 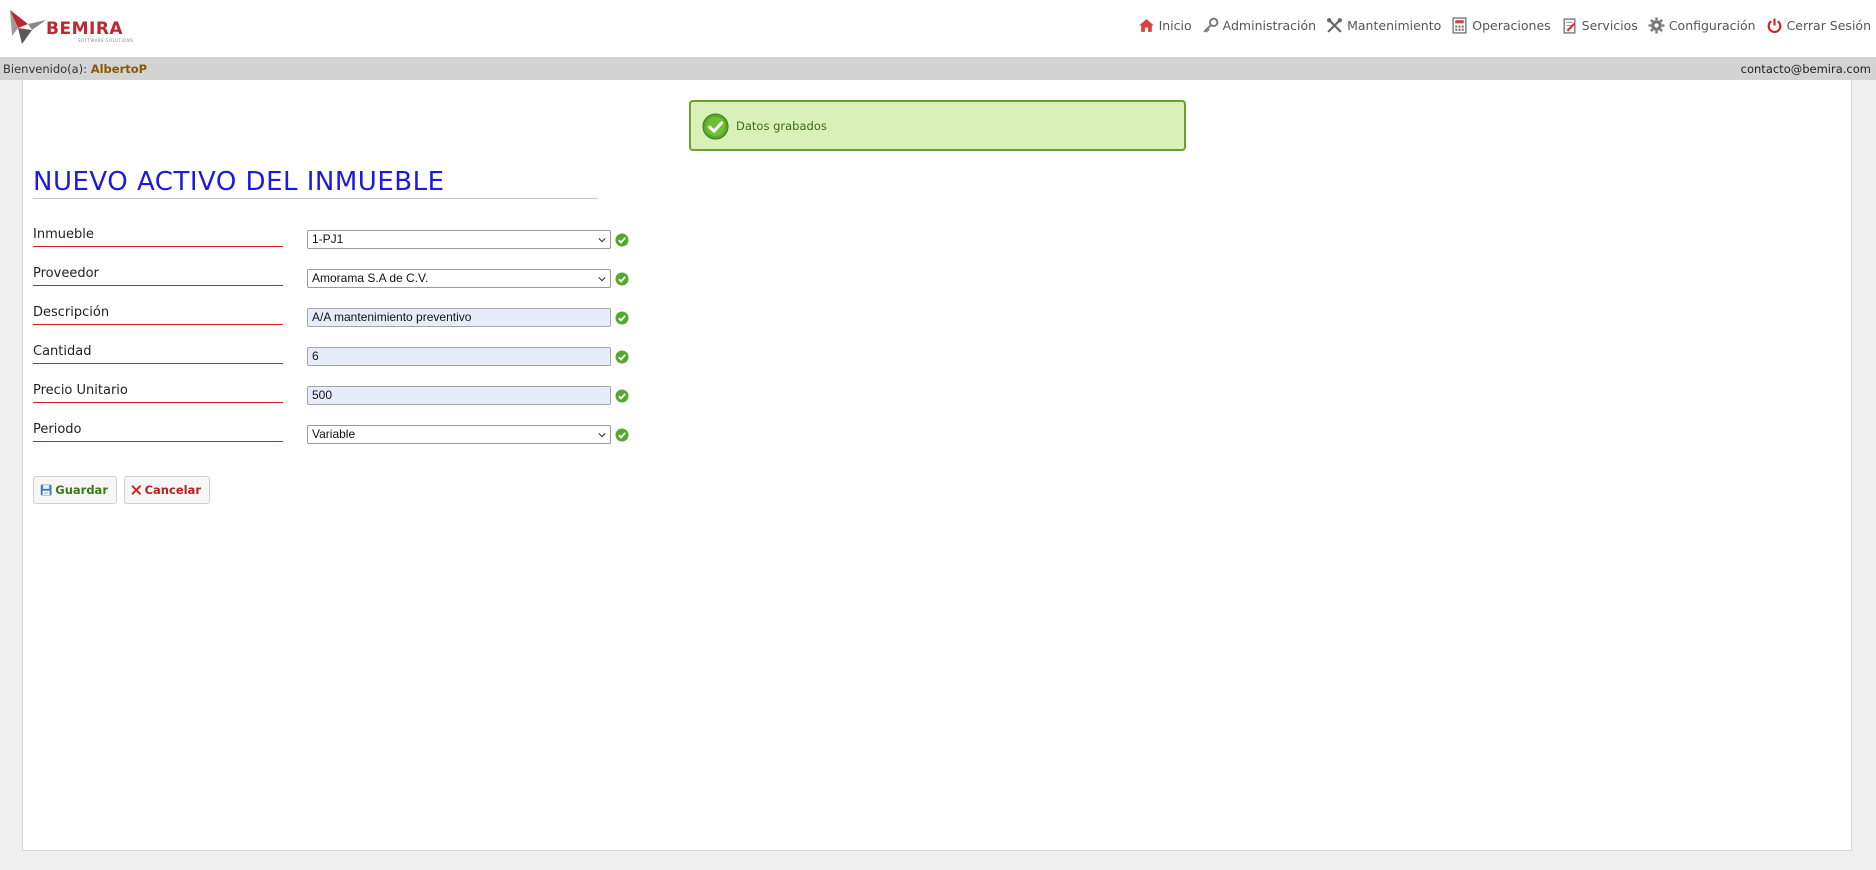 I want to click on nav-item-inicio: Inicio, so click(x=1165, y=25).